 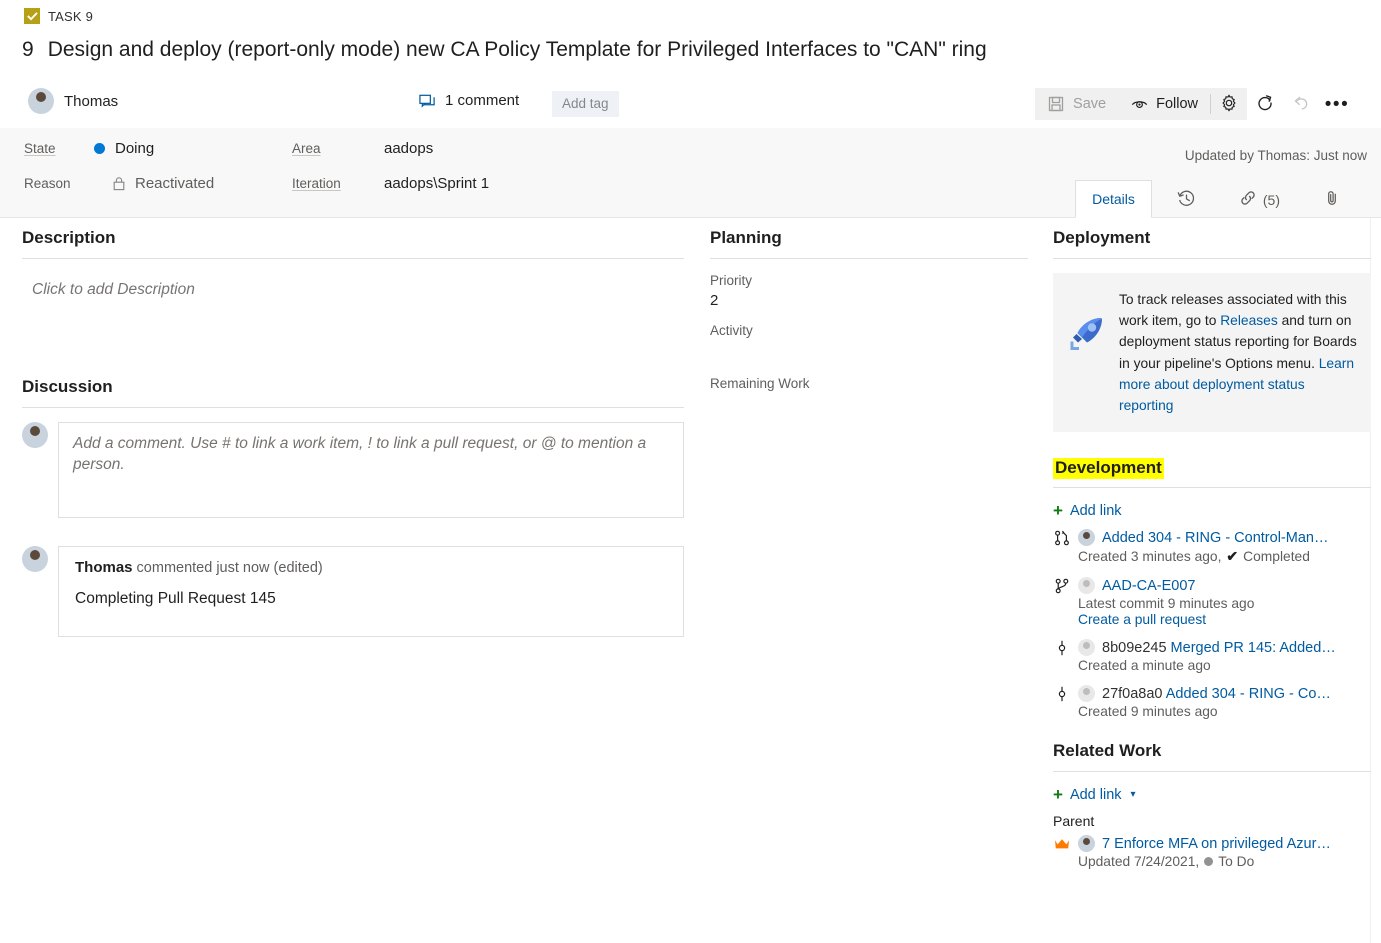 I want to click on add-tag-button: Add tag, so click(x=585, y=104).